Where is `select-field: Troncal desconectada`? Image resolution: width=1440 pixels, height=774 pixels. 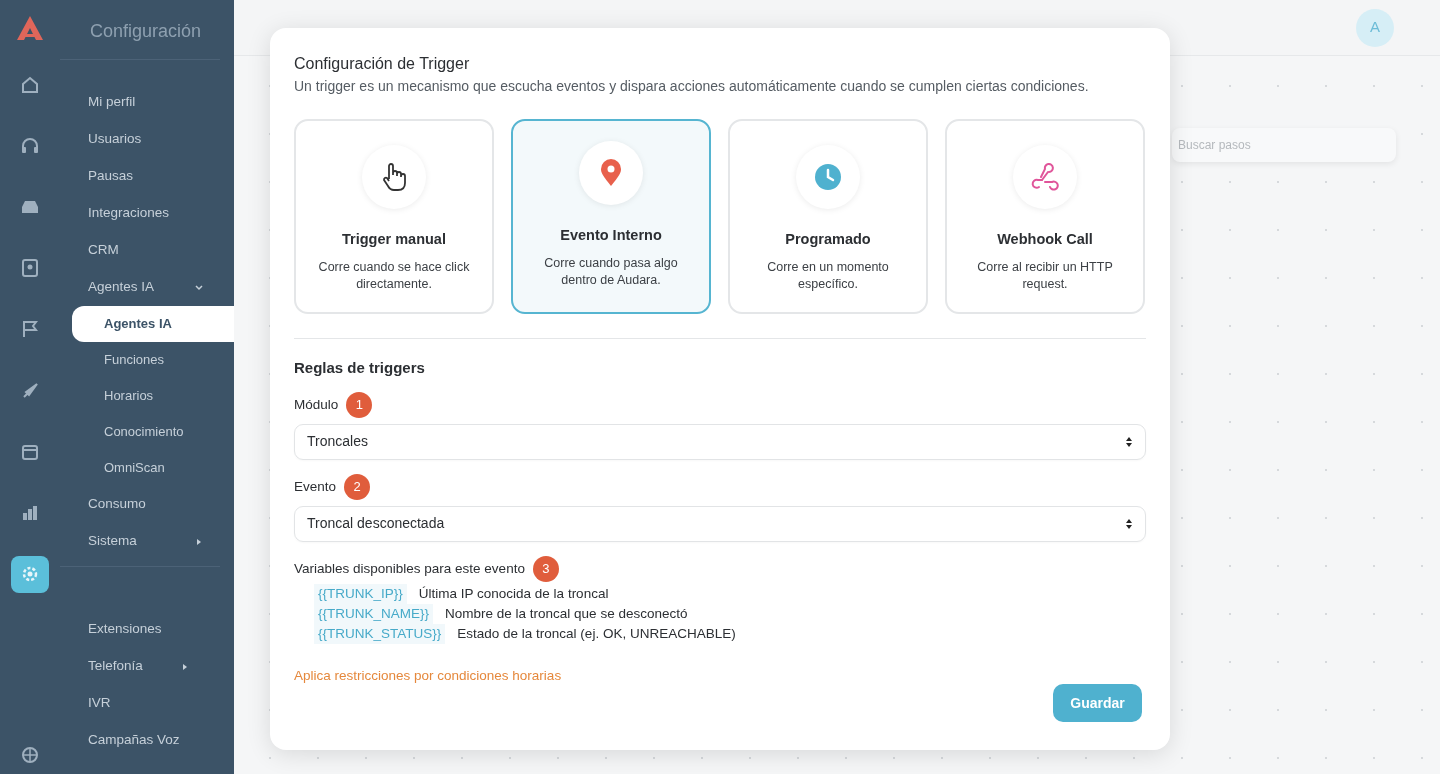 select-field: Troncal desconectada is located at coordinates (720, 523).